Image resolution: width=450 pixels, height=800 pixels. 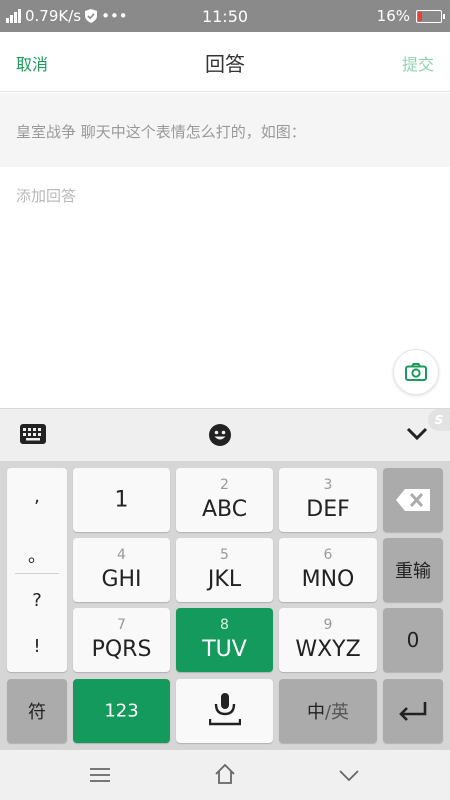 I want to click on key-0-label: 0, so click(x=413, y=640).